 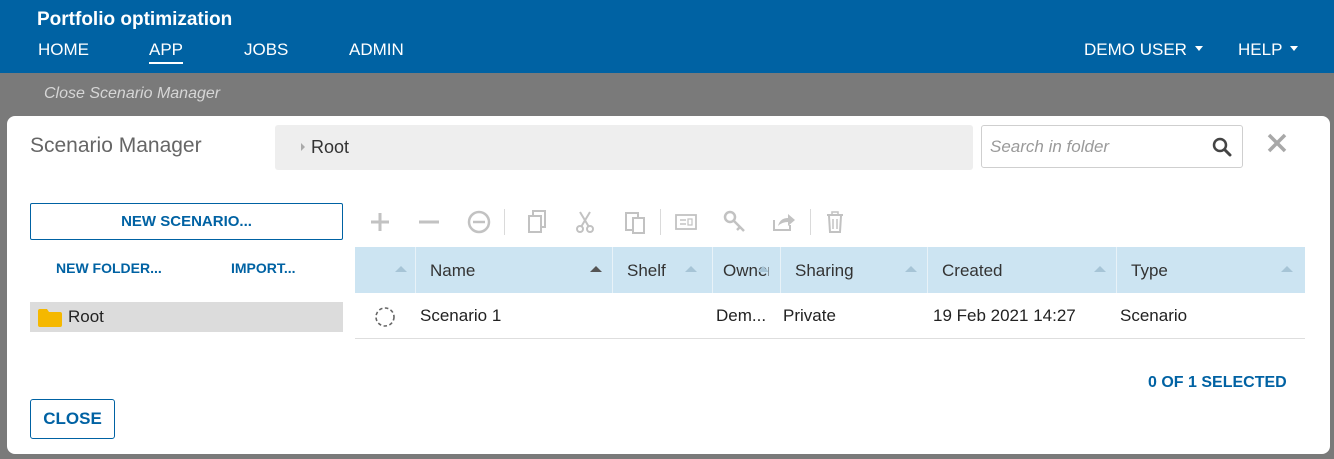 I want to click on remove-icon, so click(x=429, y=222).